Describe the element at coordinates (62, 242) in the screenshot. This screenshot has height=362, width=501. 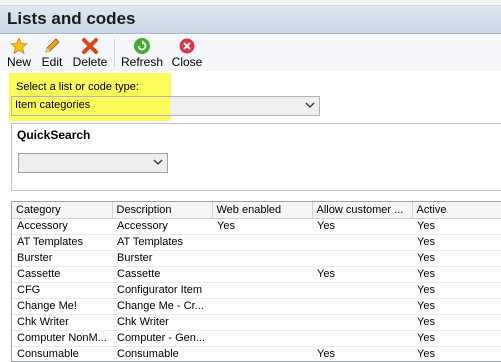
I see `cell-category: AT Templates` at that location.